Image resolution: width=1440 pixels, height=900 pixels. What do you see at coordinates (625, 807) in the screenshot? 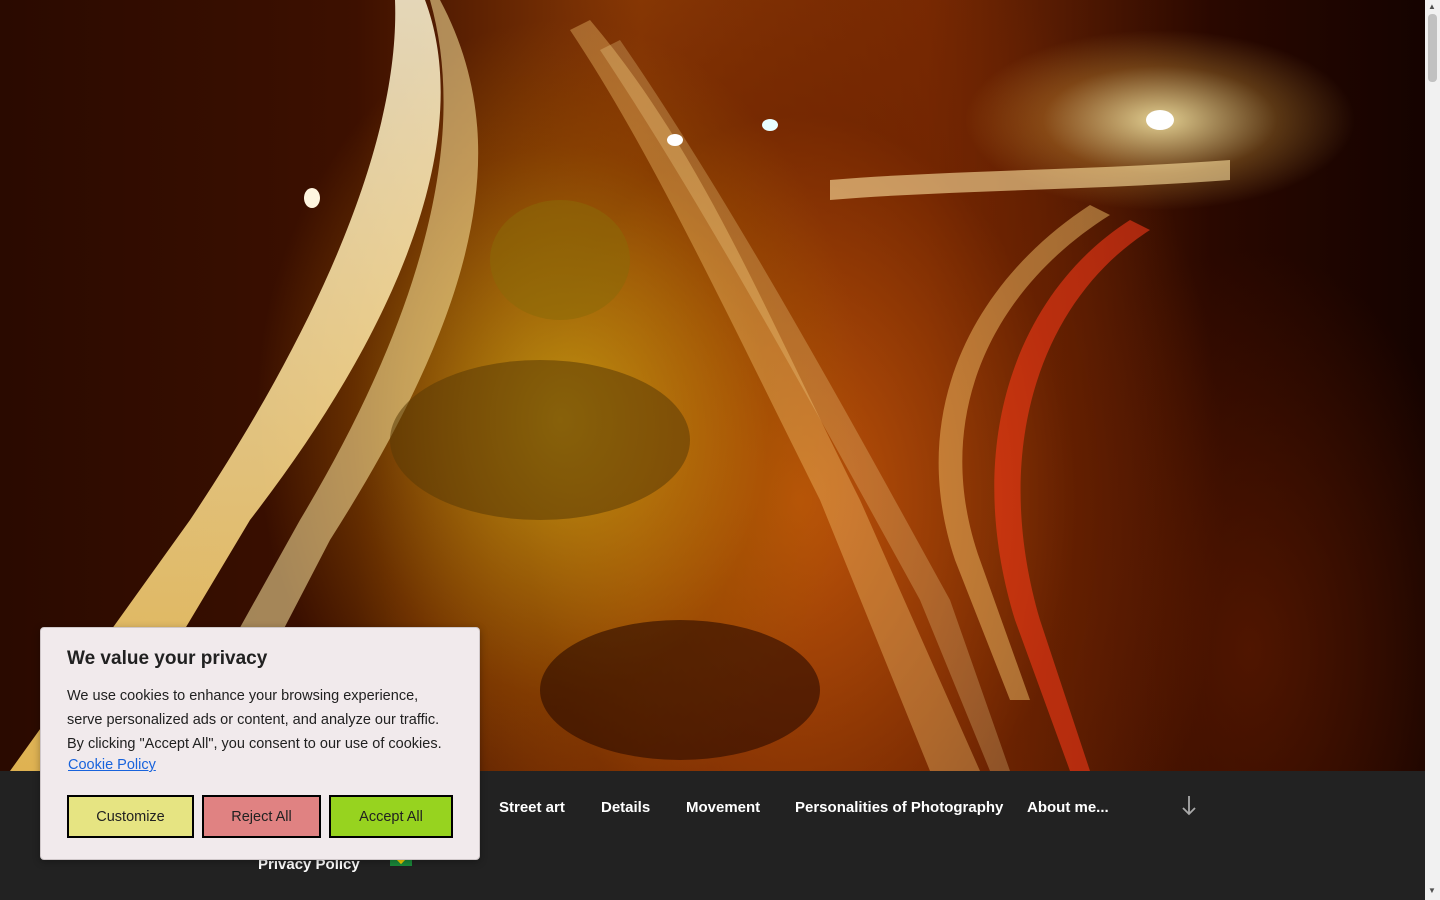
I see `nav-item-details: Details` at bounding box center [625, 807].